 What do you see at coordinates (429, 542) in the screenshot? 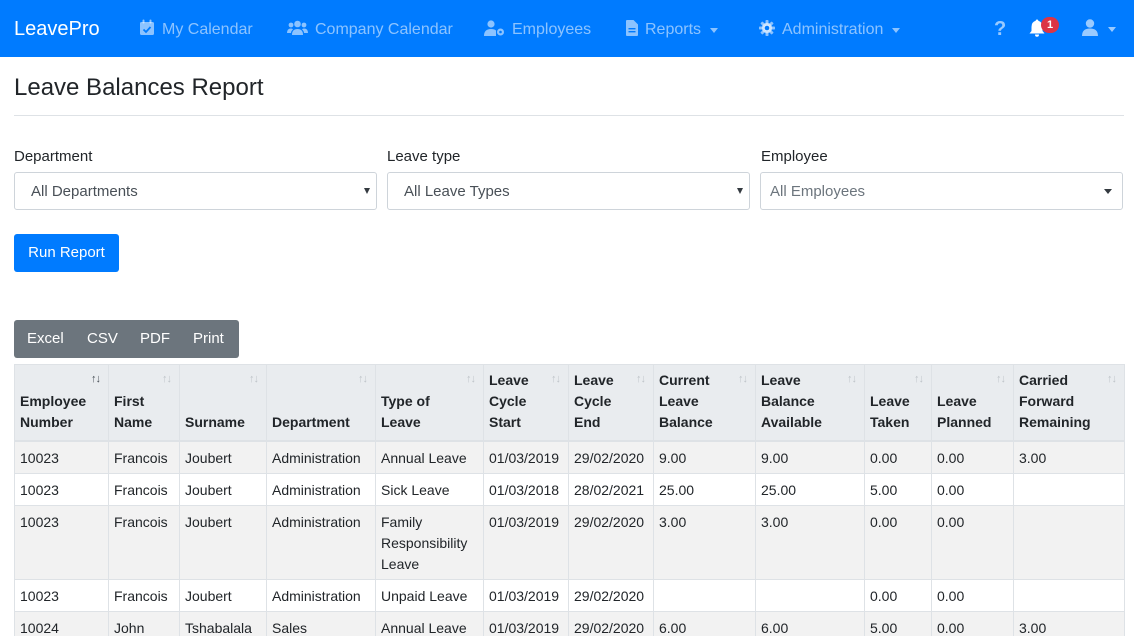
I see `table-cell: Family Responsibility Leave` at bounding box center [429, 542].